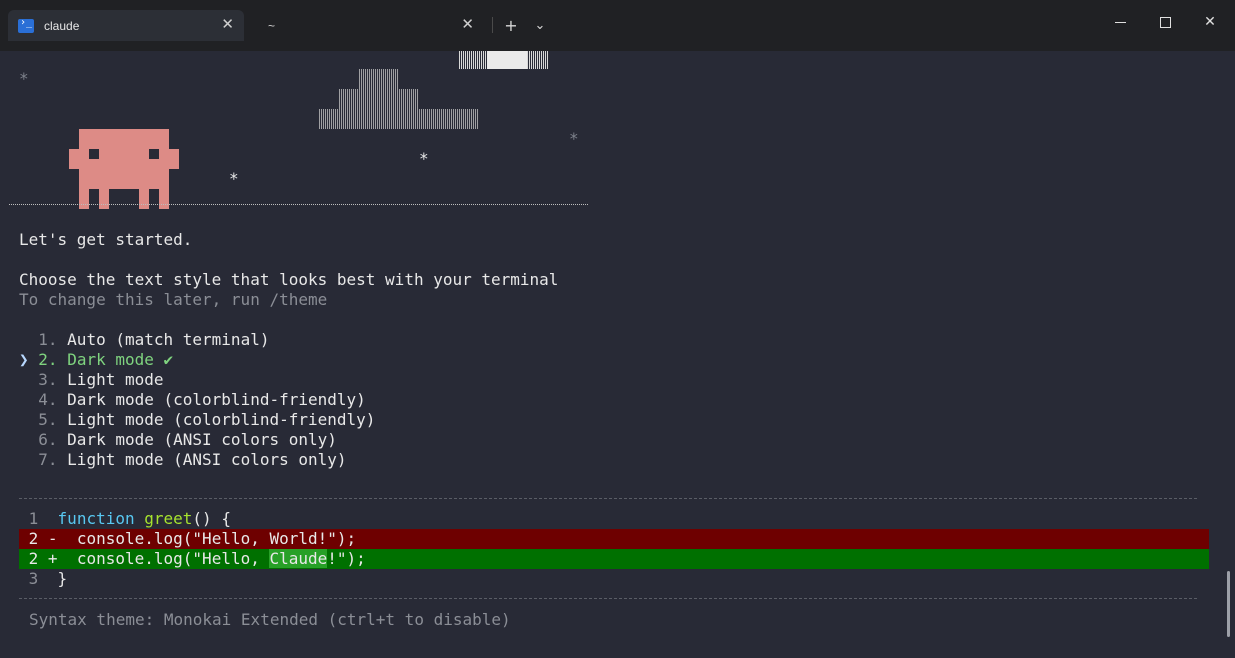 The width and height of the screenshot is (1235, 658). What do you see at coordinates (182, 460) in the screenshot?
I see `theme-option: 7. Light mode (ANSI colors only)` at bounding box center [182, 460].